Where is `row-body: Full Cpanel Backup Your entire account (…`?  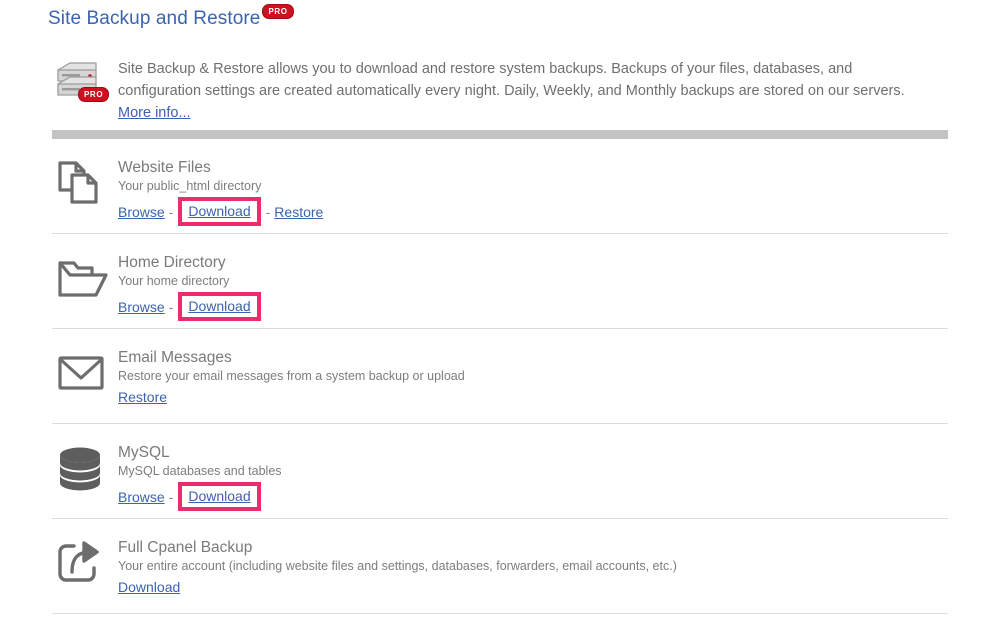 row-body: Full Cpanel Backup Your entire account (… is located at coordinates (397, 566).